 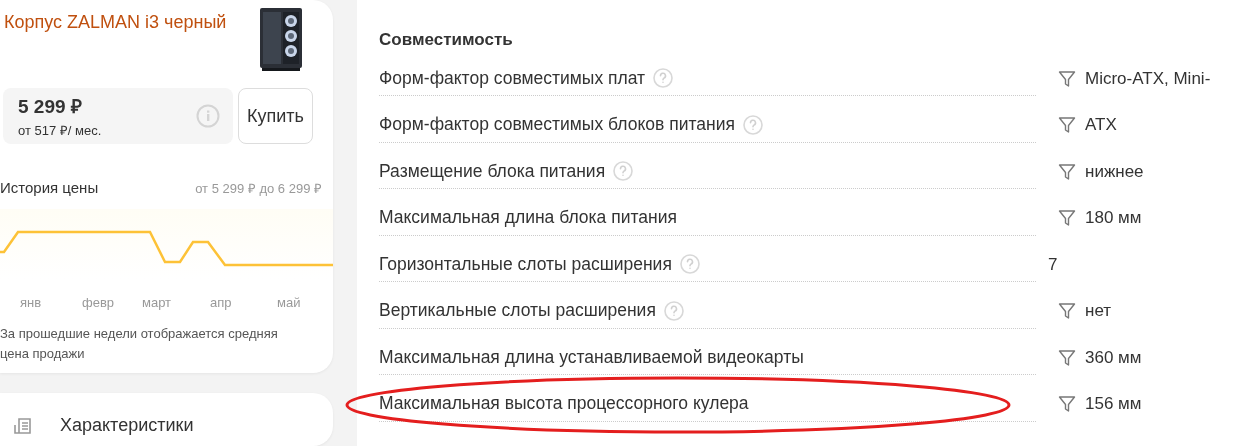 I want to click on month-label: март, so click(x=157, y=302).